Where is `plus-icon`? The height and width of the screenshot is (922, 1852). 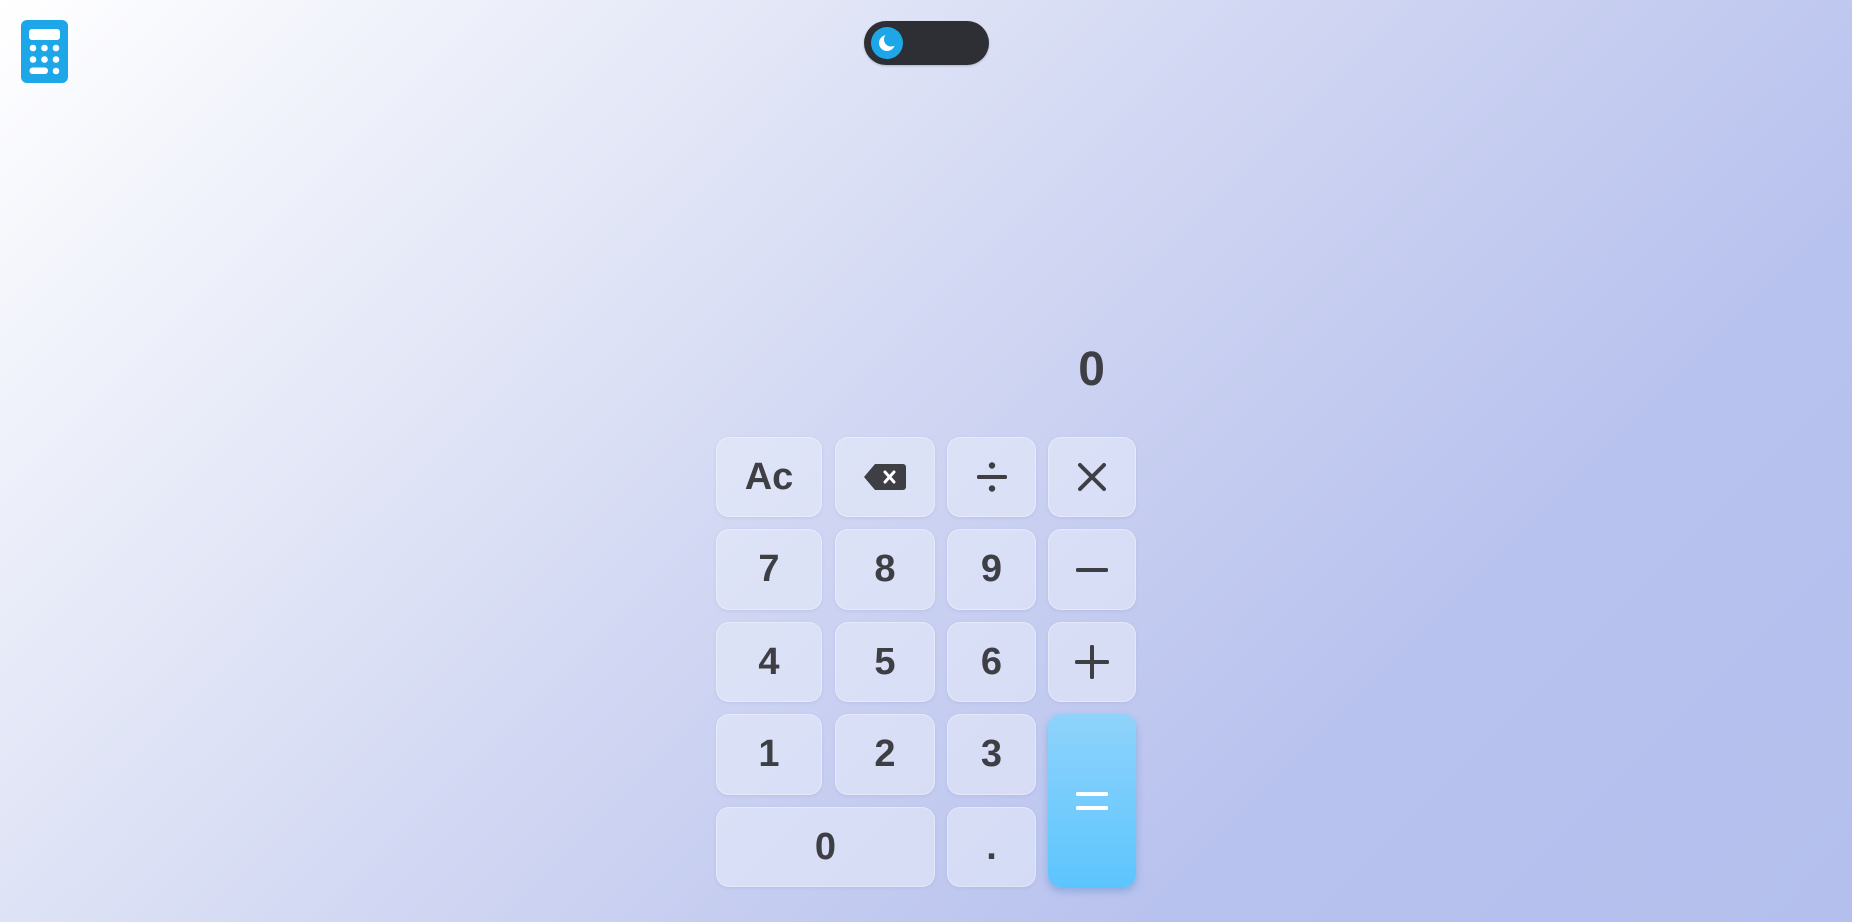 plus-icon is located at coordinates (1092, 662).